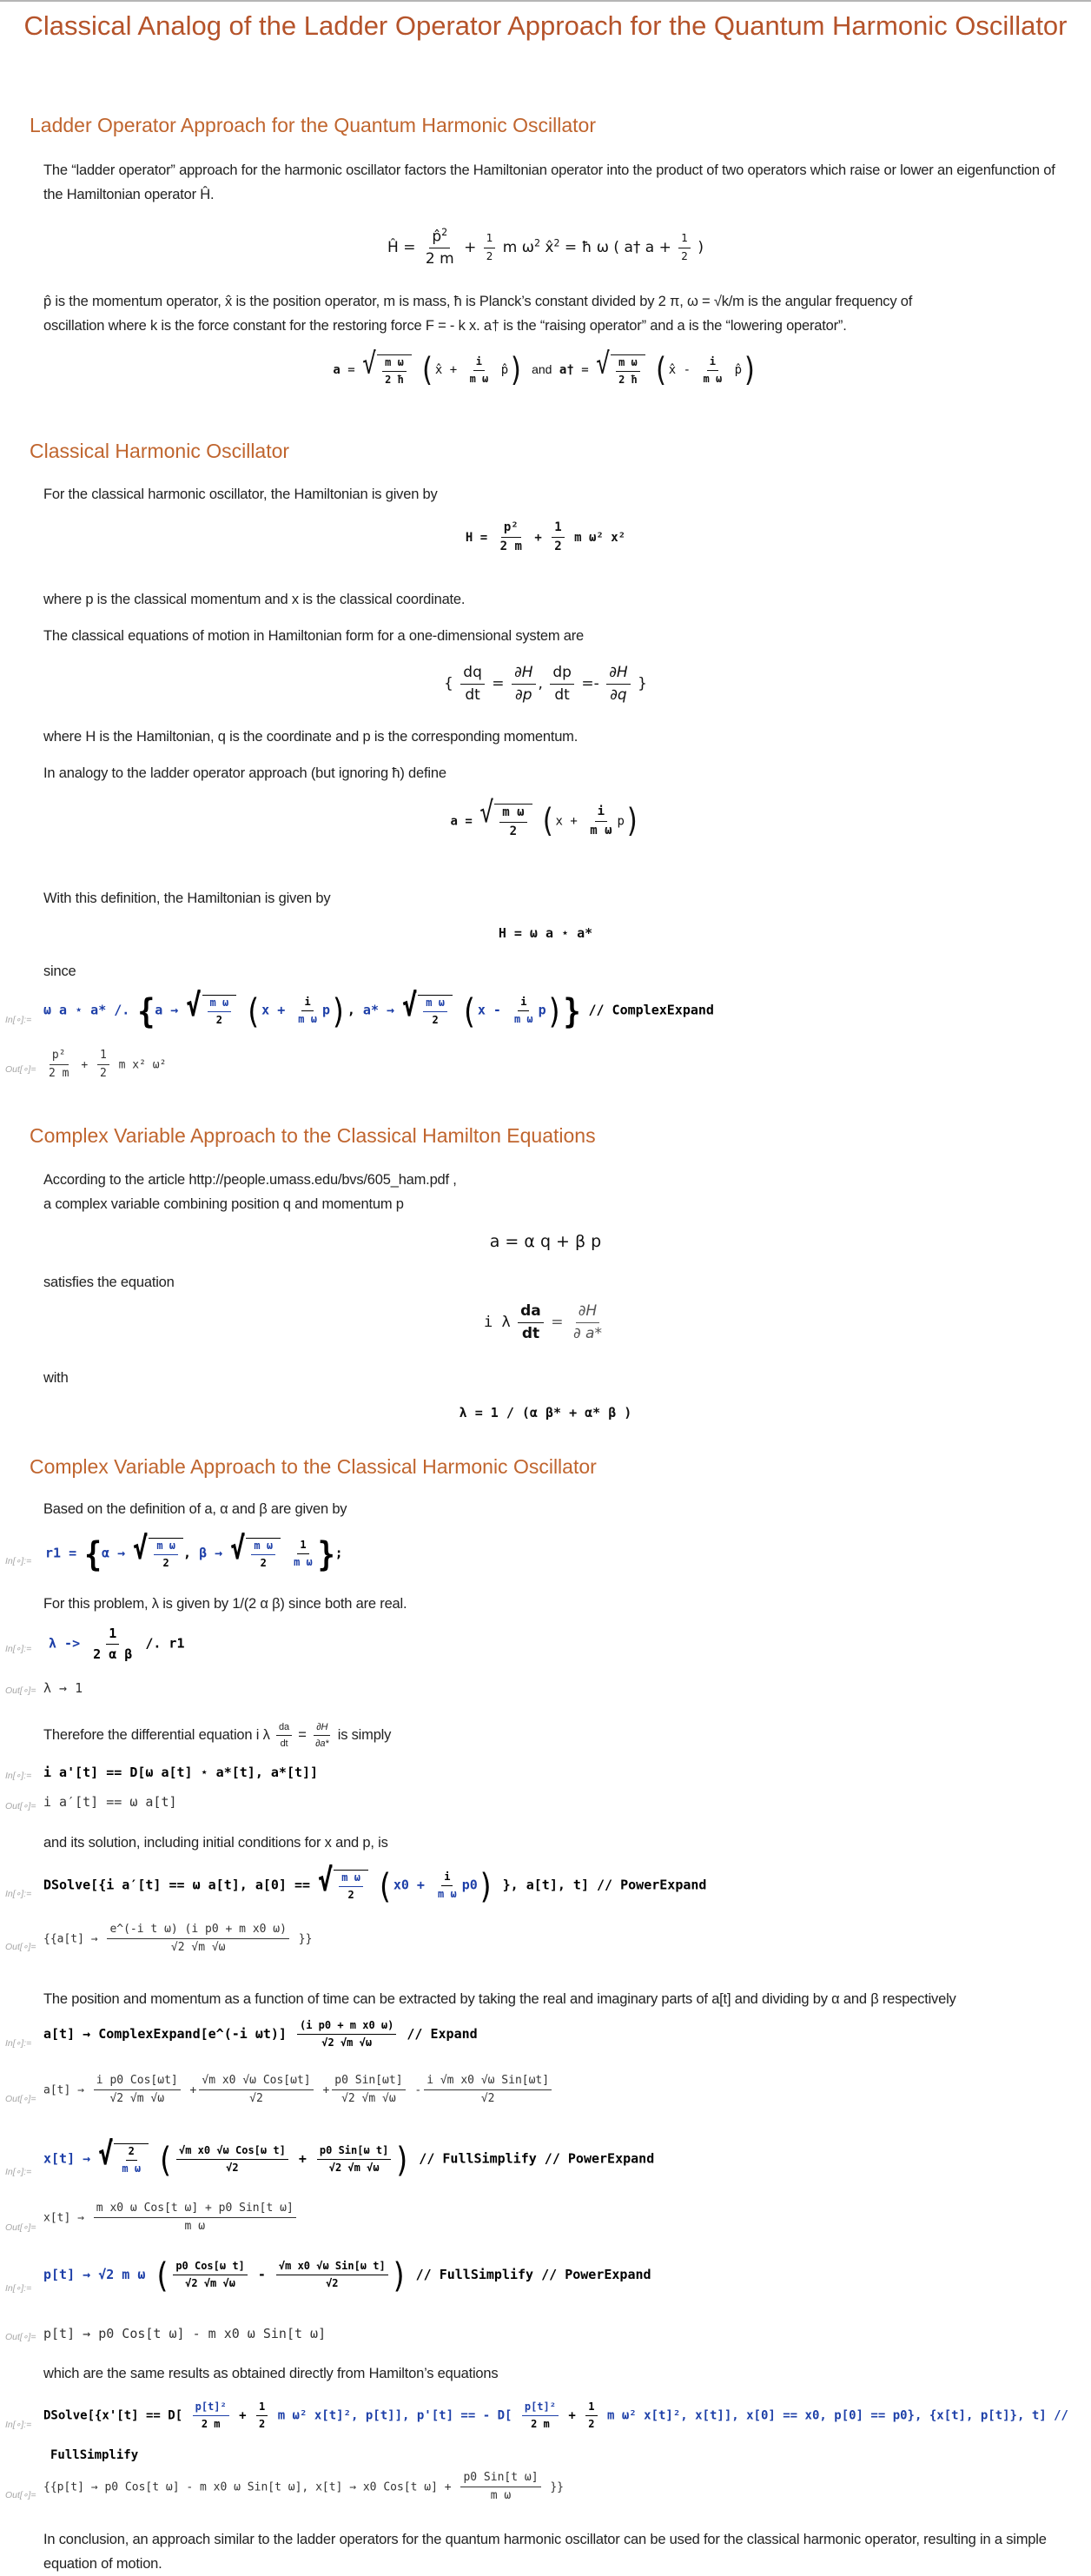 This screenshot has width=1091, height=2576. Describe the element at coordinates (545, 1412) in the screenshot. I see `equation-lambda: λ = 1 / (α β* + α* β )` at that location.